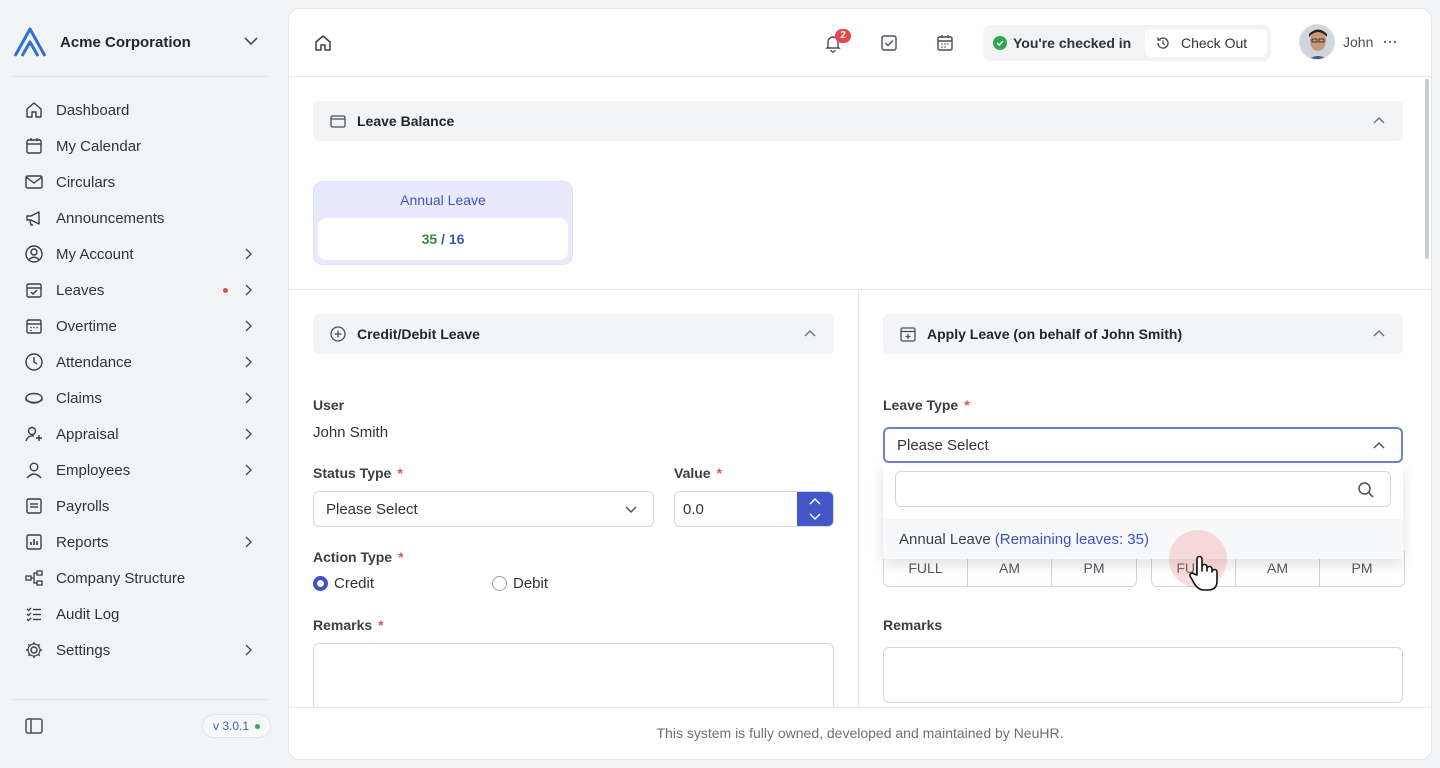 The height and width of the screenshot is (768, 1440). What do you see at coordinates (329, 405) in the screenshot?
I see `user-label: User` at bounding box center [329, 405].